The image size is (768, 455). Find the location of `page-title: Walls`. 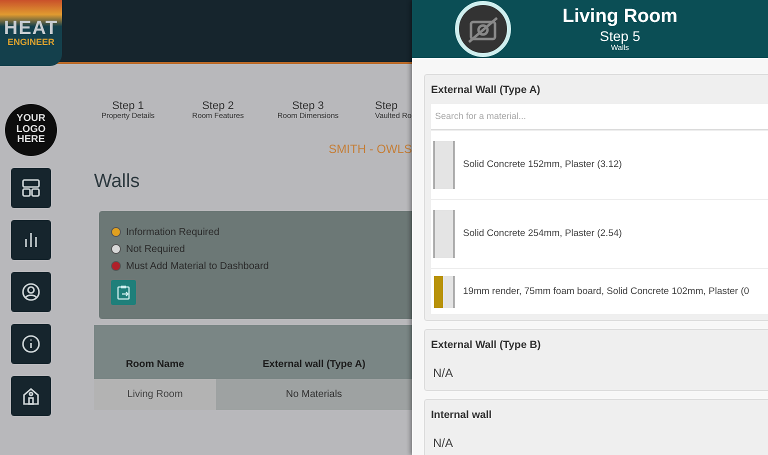

page-title: Walls is located at coordinates (117, 182).